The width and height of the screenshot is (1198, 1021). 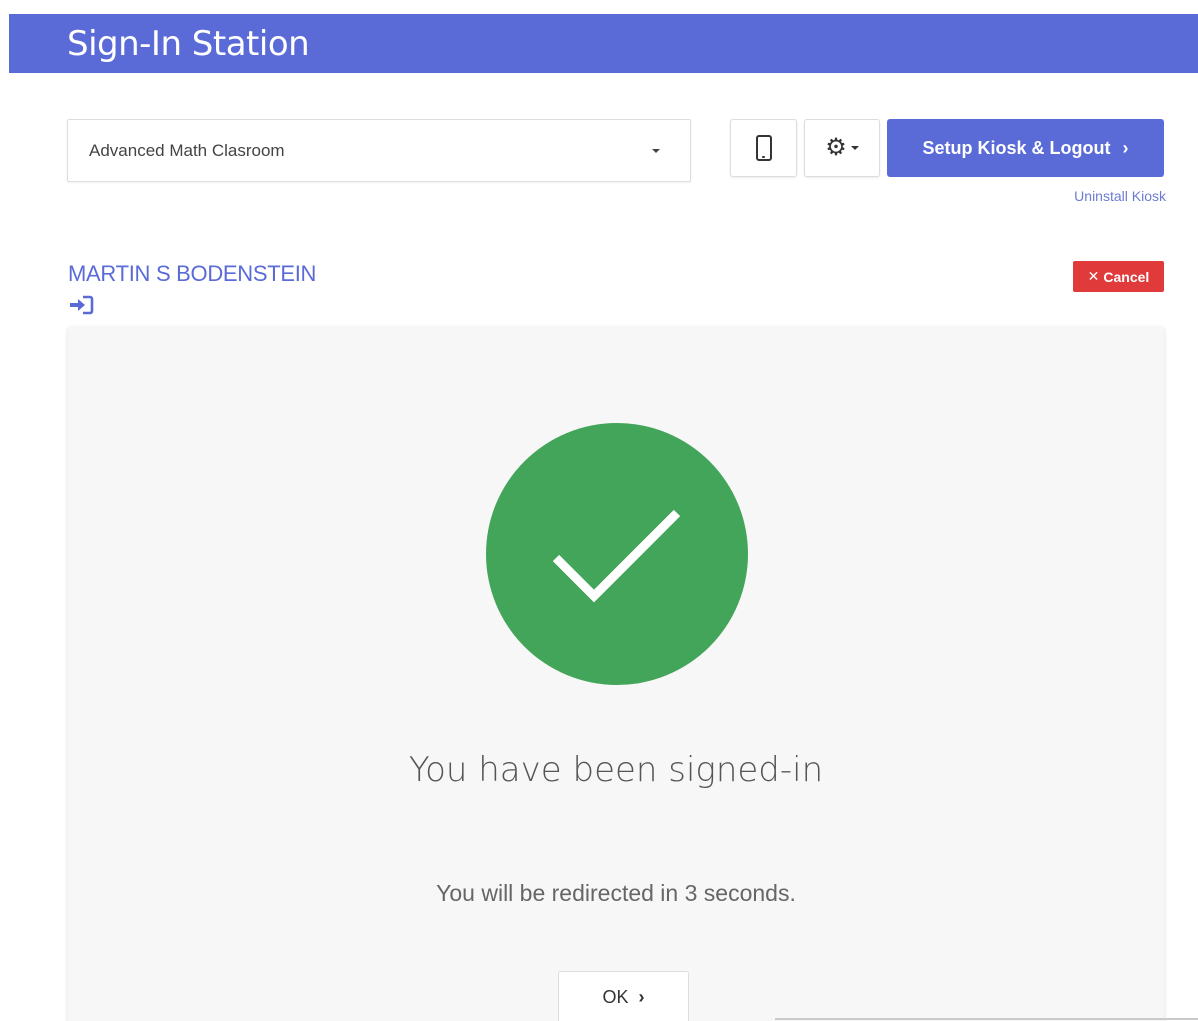 I want to click on settings-dropdown-button: ⚙, so click(x=842, y=148).